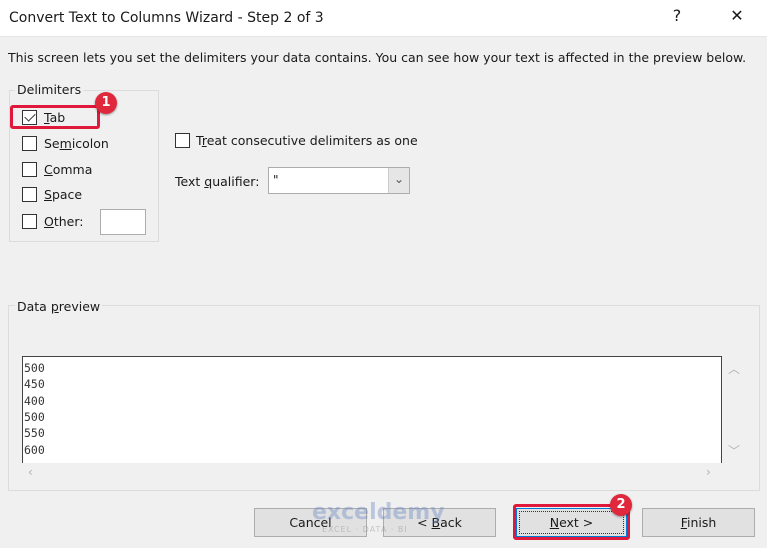 The height and width of the screenshot is (548, 767). Describe the element at coordinates (677, 15) in the screenshot. I see `help-button: ?` at that location.